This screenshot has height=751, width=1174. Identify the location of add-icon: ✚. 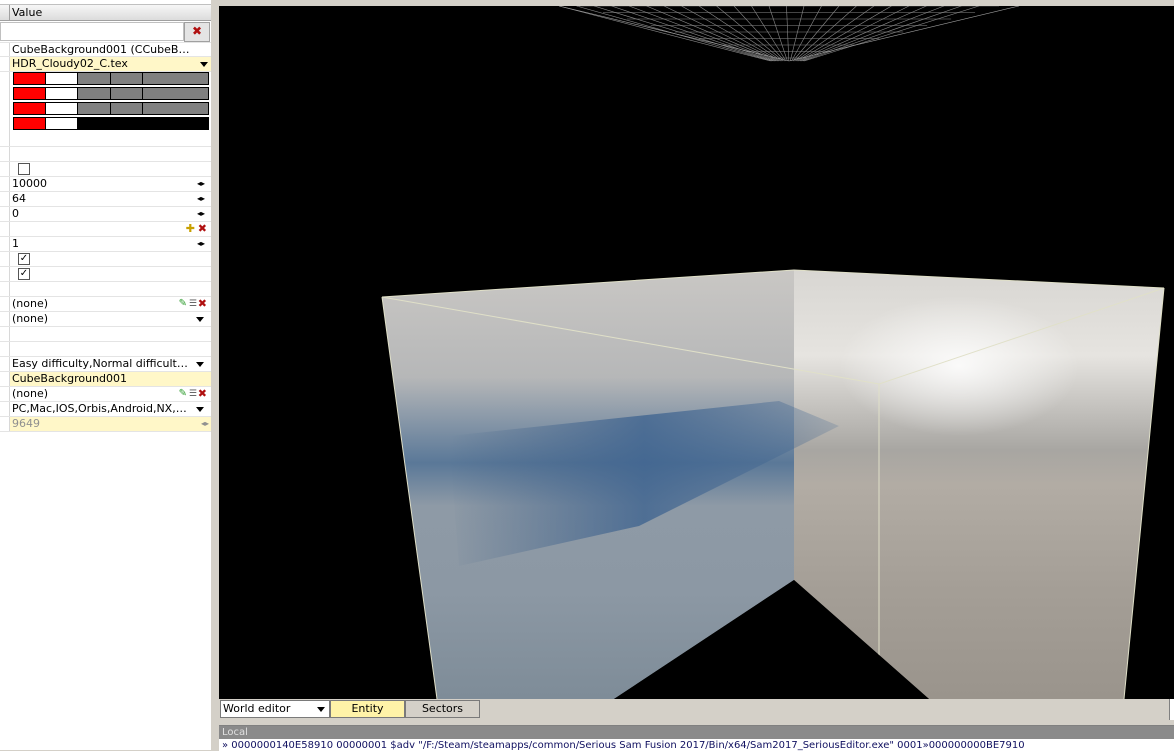
(190, 229).